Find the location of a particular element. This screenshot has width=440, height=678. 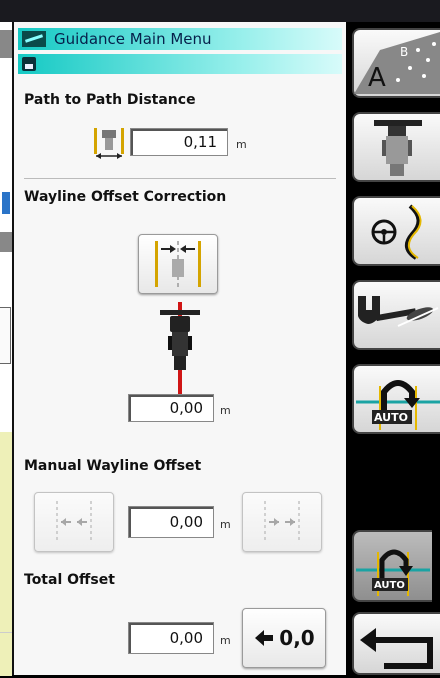

shift-right-button is located at coordinates (282, 522).